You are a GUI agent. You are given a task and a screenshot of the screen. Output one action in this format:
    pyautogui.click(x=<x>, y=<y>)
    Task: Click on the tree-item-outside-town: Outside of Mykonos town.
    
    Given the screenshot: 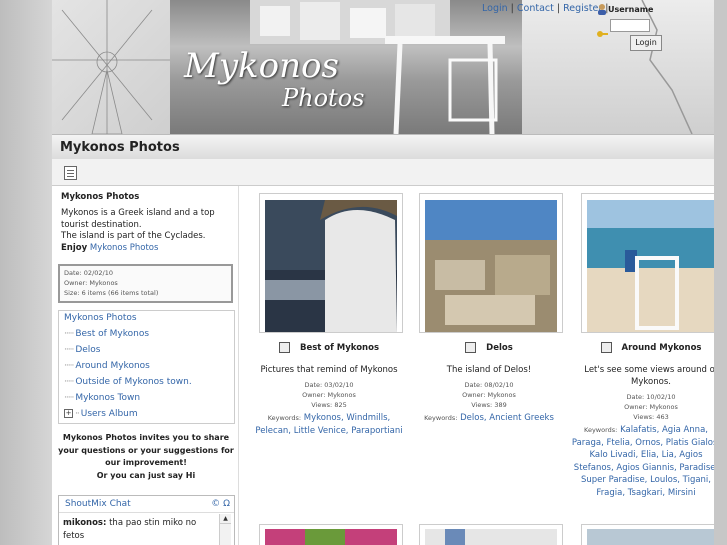 What is the action you would take?
    pyautogui.click(x=133, y=382)
    